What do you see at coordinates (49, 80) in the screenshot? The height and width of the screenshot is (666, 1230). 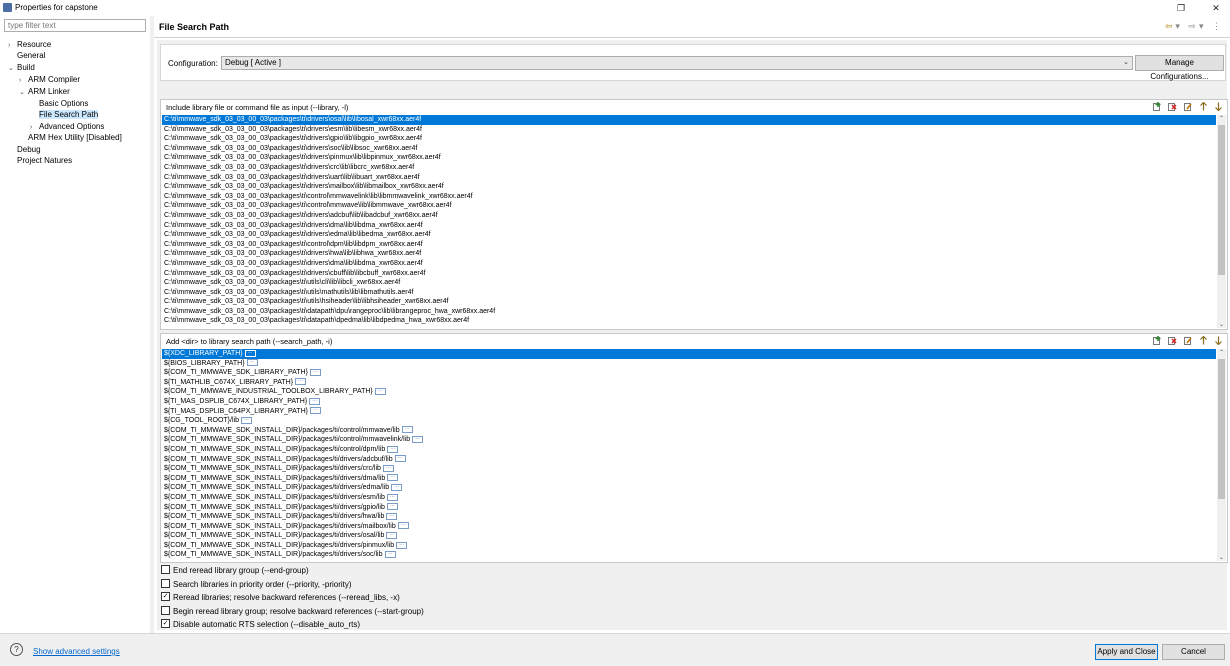 I see `tree-item: › ARM Compiler` at bounding box center [49, 80].